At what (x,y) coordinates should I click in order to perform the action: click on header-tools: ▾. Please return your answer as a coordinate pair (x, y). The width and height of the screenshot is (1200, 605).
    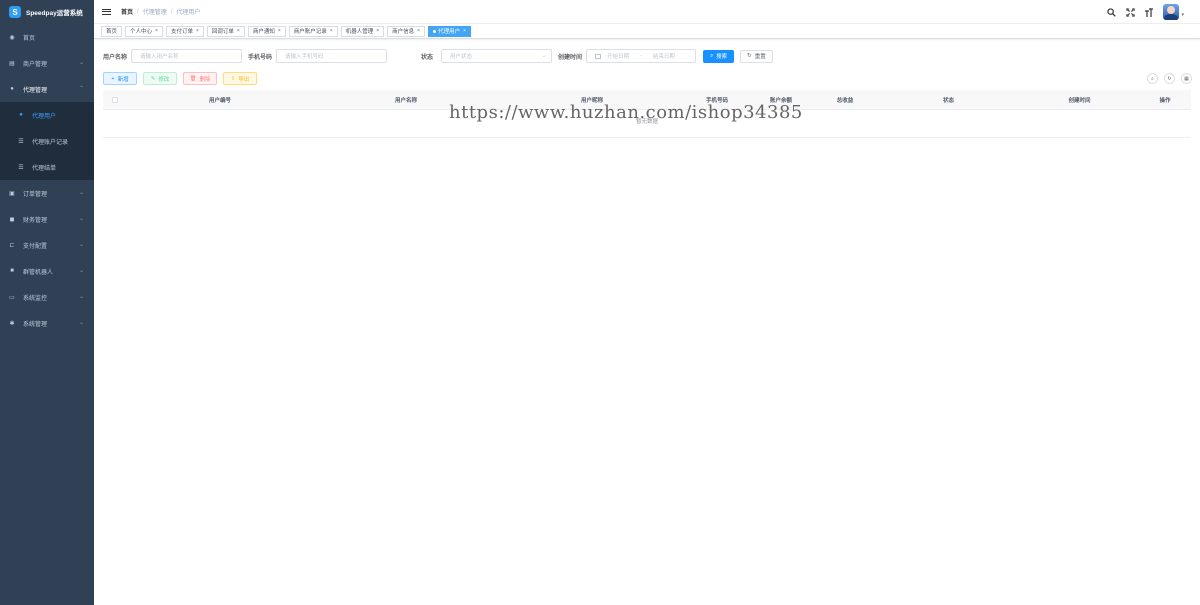
    Looking at the image, I should click on (1145, 12).